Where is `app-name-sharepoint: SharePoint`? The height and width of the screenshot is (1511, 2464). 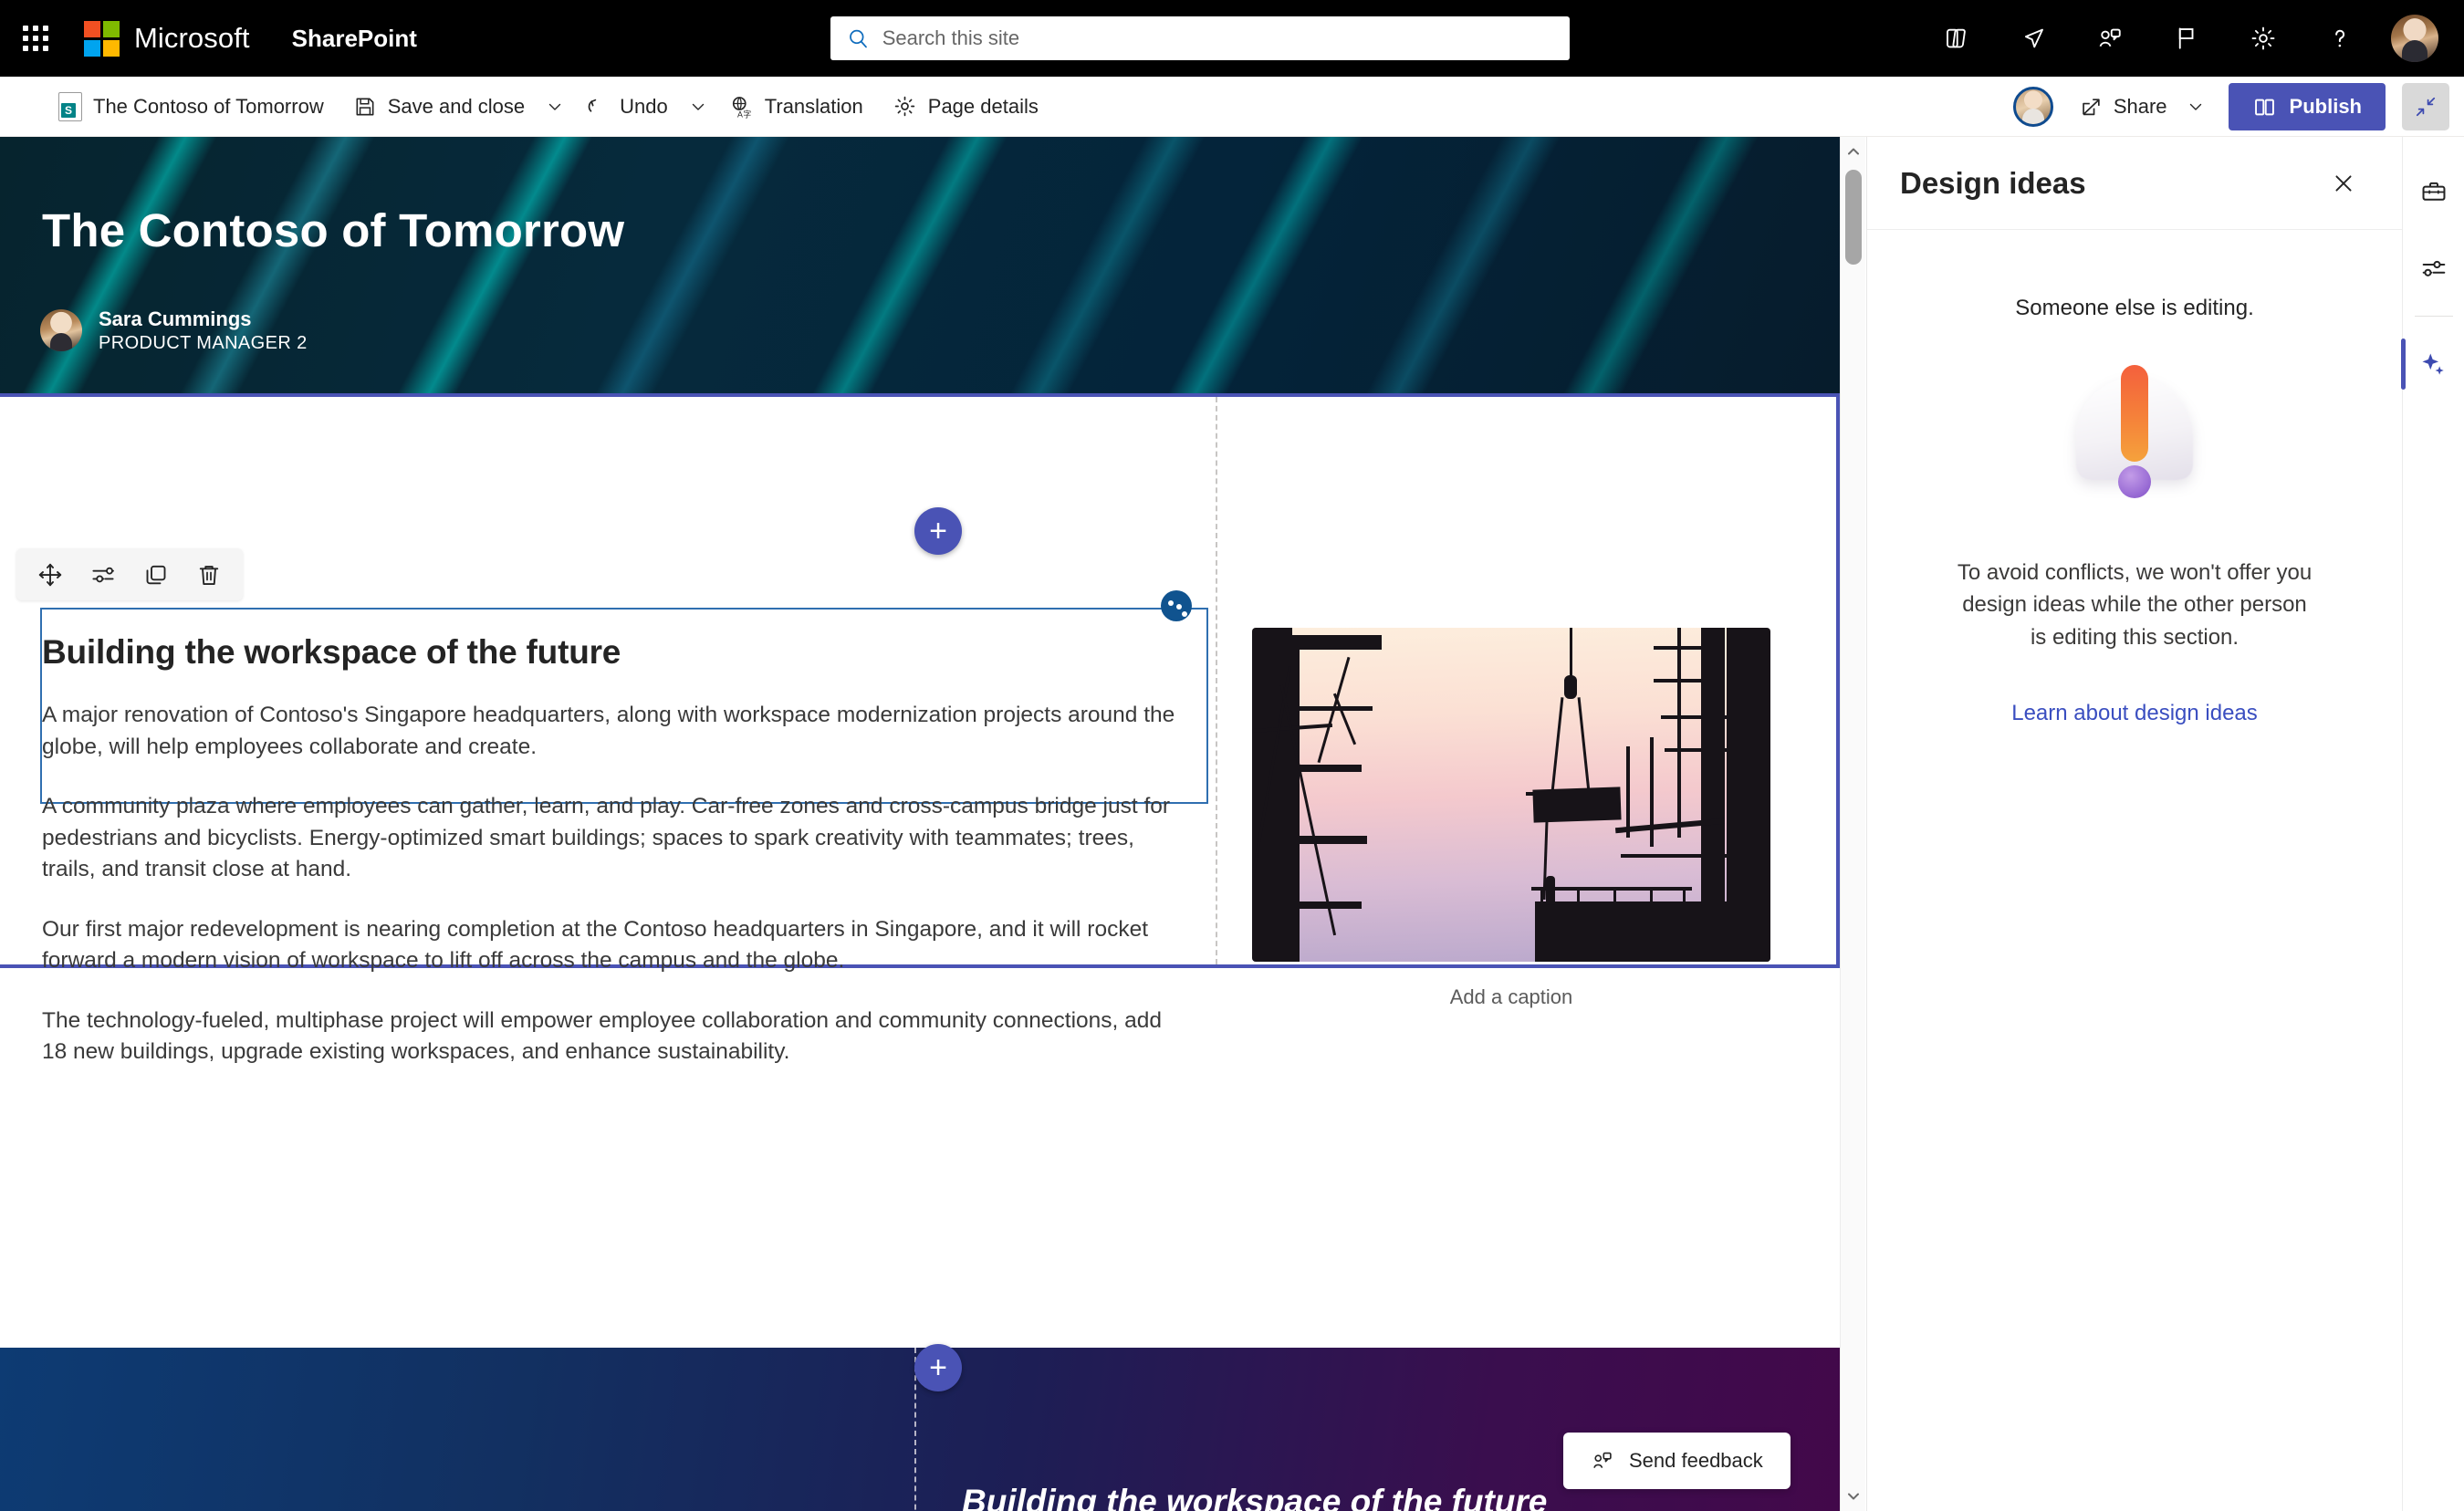
app-name-sharepoint: SharePoint is located at coordinates (354, 39).